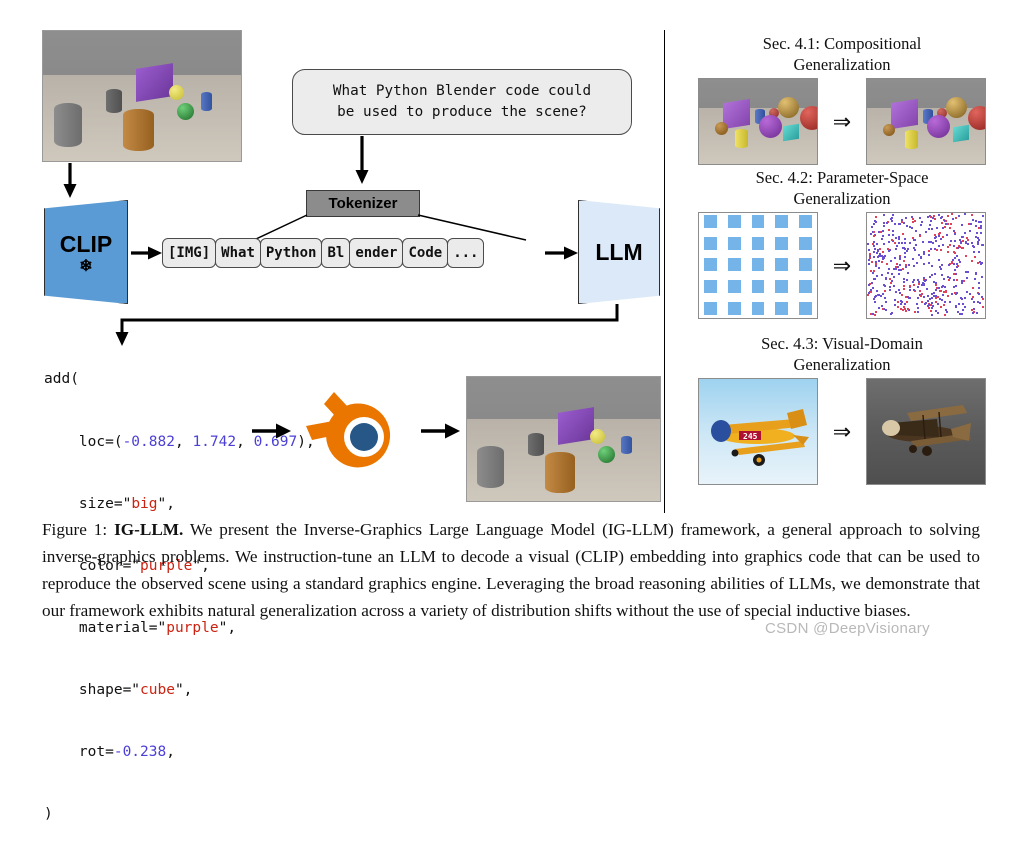 The image size is (1021, 866). I want to click on column-divider, so click(664, 271).